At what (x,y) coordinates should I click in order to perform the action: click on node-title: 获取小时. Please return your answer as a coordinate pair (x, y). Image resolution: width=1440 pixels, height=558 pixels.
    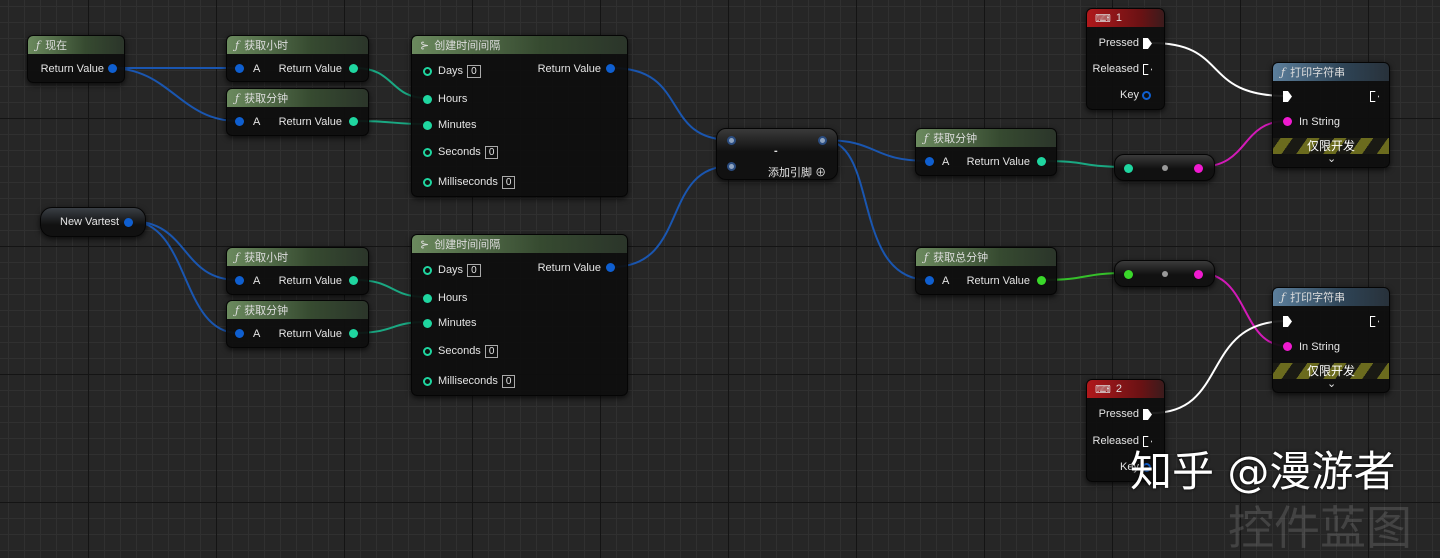
    Looking at the image, I should click on (266, 258).